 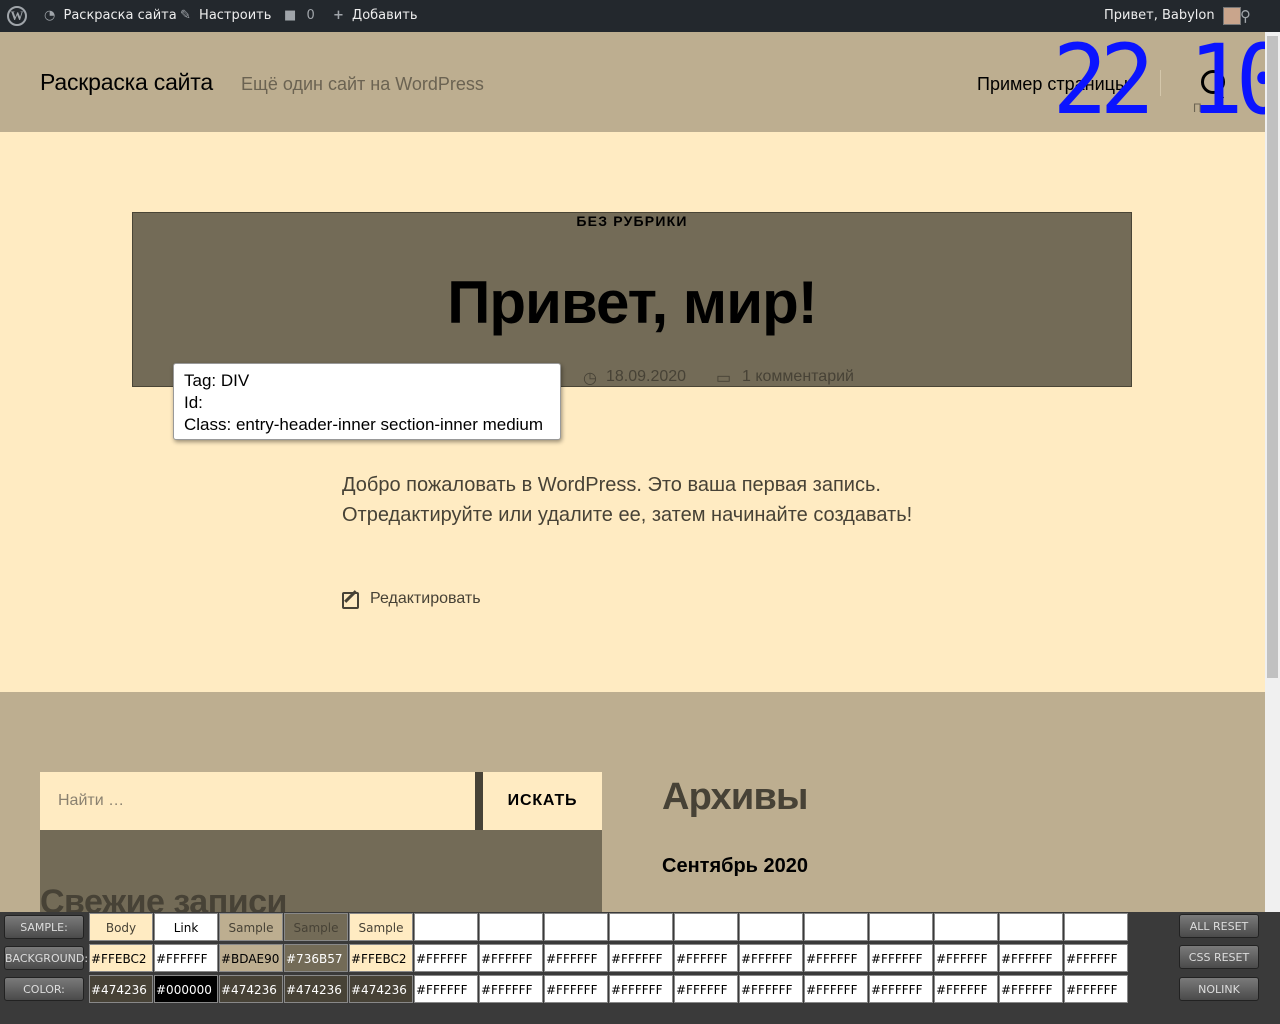 What do you see at coordinates (44, 989) in the screenshot?
I see `row-label-color: COLOR:` at bounding box center [44, 989].